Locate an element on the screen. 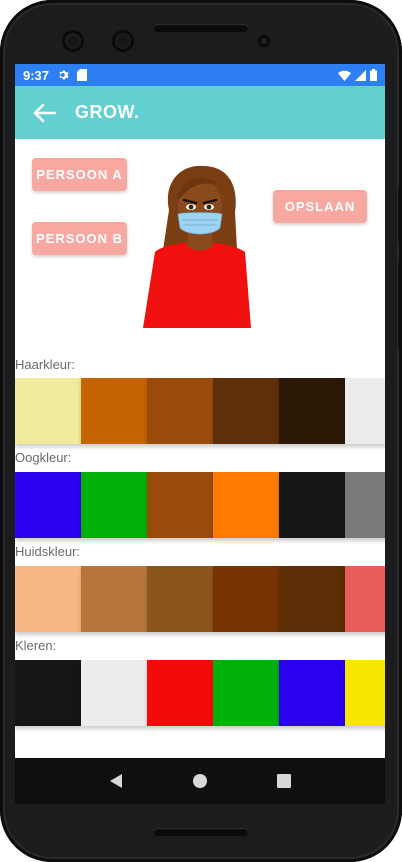 This screenshot has width=402, height=862. section-label: Oogkleur: is located at coordinates (43, 457).